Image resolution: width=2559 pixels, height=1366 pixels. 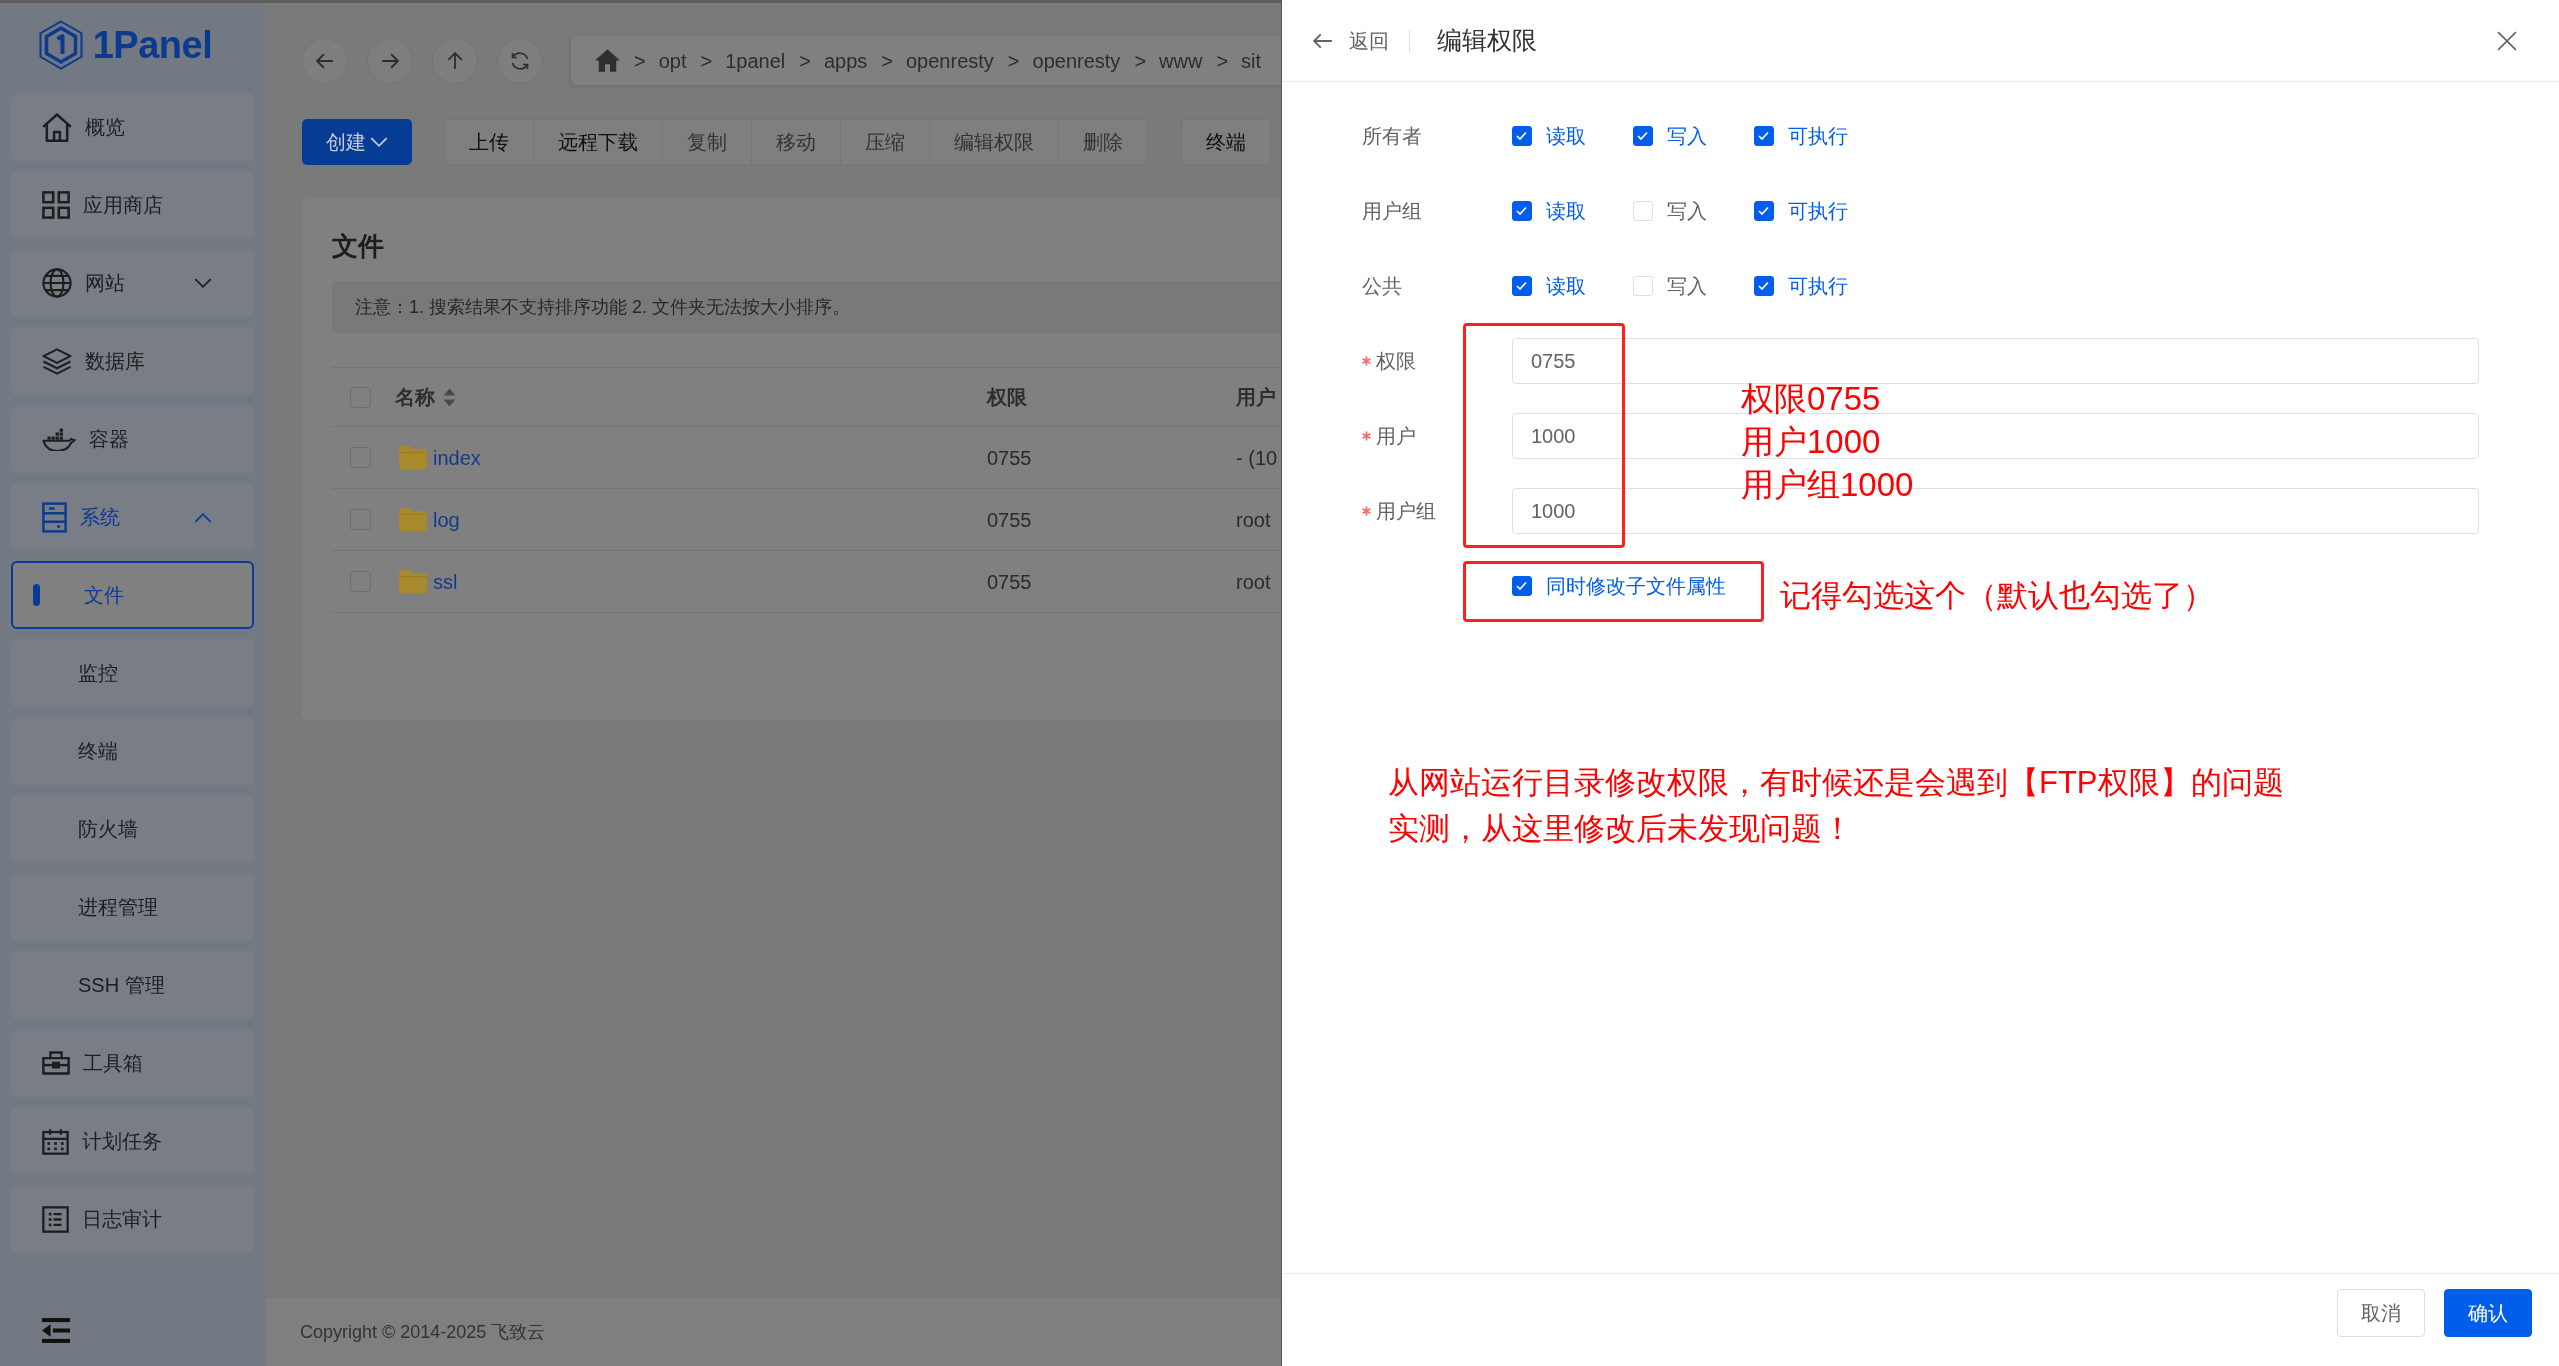 I want to click on cancel-button: 取消, so click(x=2381, y=1313).